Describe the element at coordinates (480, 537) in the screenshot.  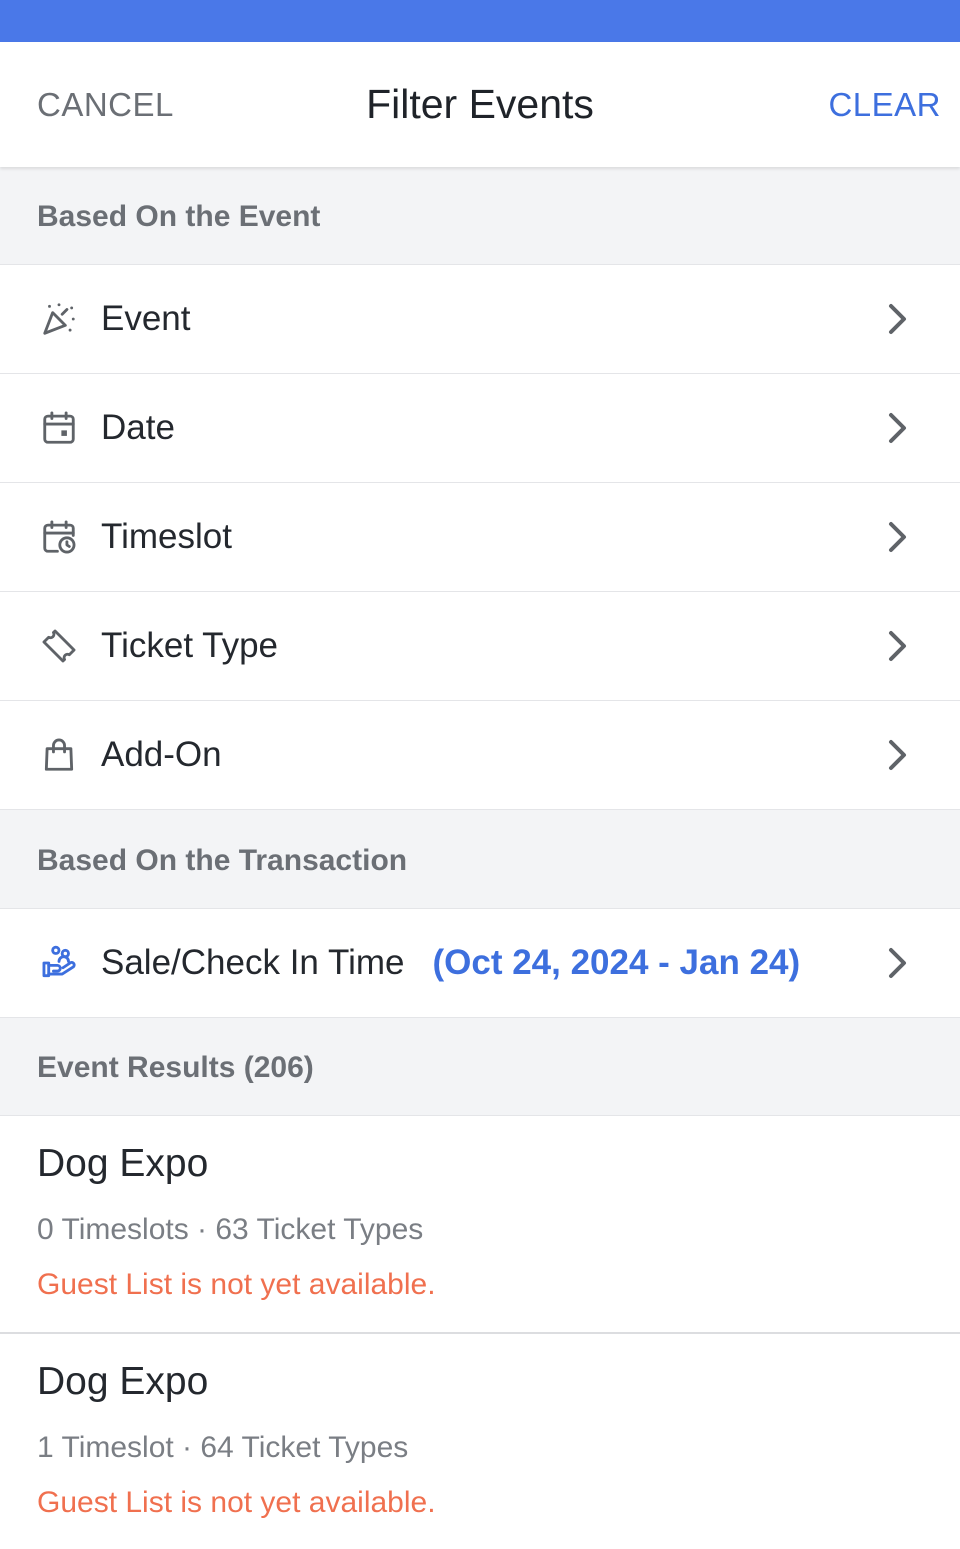
I see `filter-row-timeslot: Timeslot` at that location.